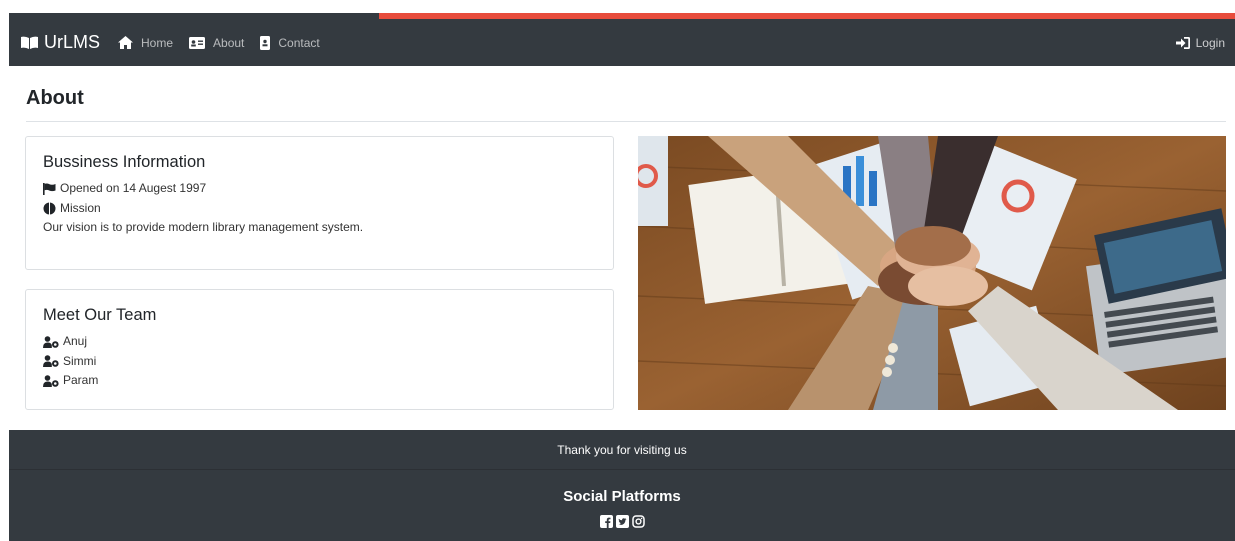 The height and width of the screenshot is (541, 1235). Describe the element at coordinates (133, 188) in the screenshot. I see `opened-text: Opened on 14 Augest 1997` at that location.